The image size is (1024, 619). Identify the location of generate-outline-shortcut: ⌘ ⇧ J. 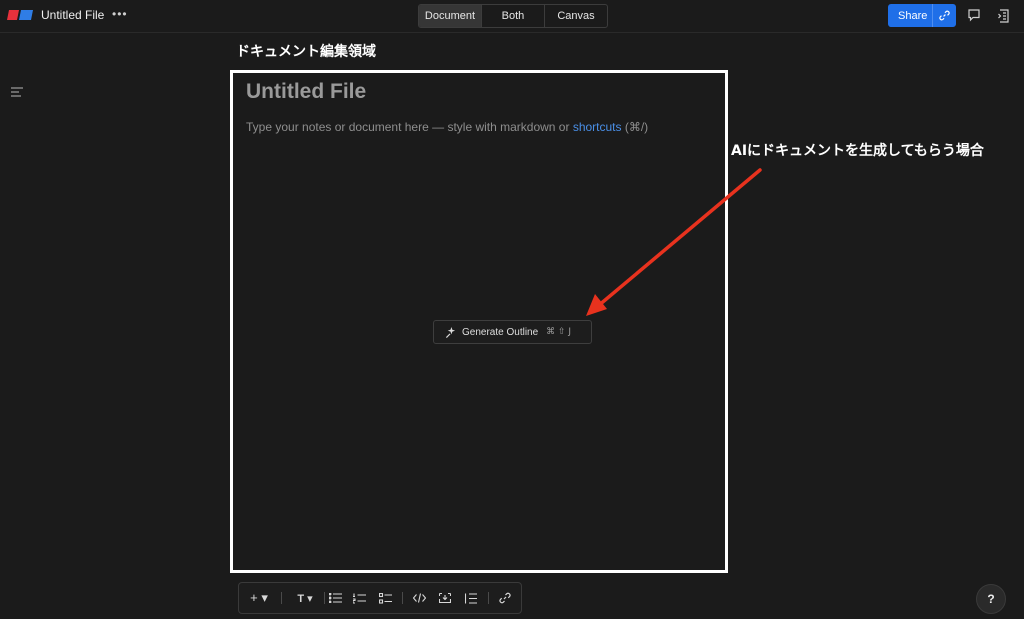
(559, 332).